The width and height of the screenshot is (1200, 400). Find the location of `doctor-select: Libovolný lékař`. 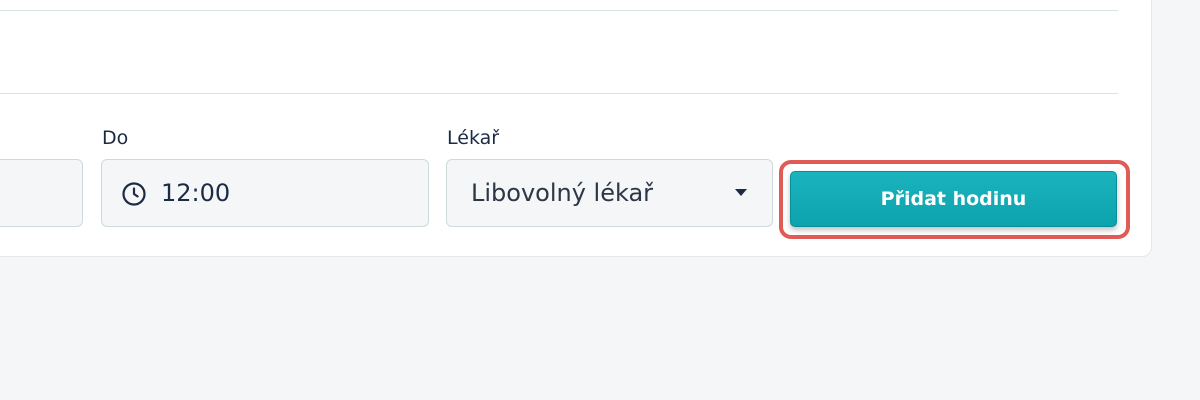

doctor-select: Libovolný lékař is located at coordinates (609, 193).